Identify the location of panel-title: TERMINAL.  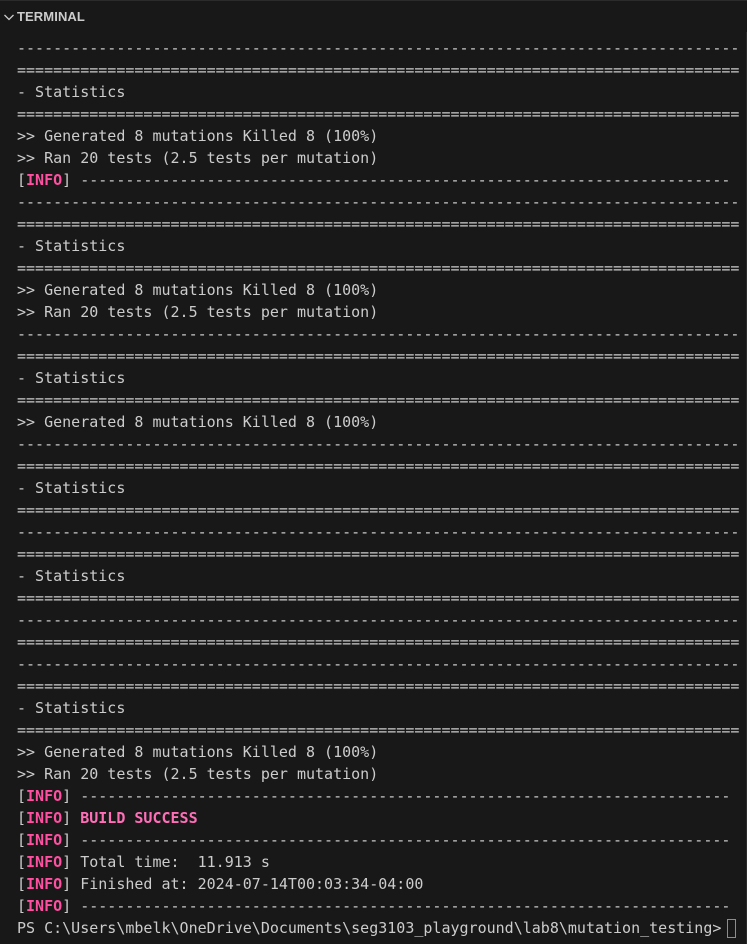
(51, 16).